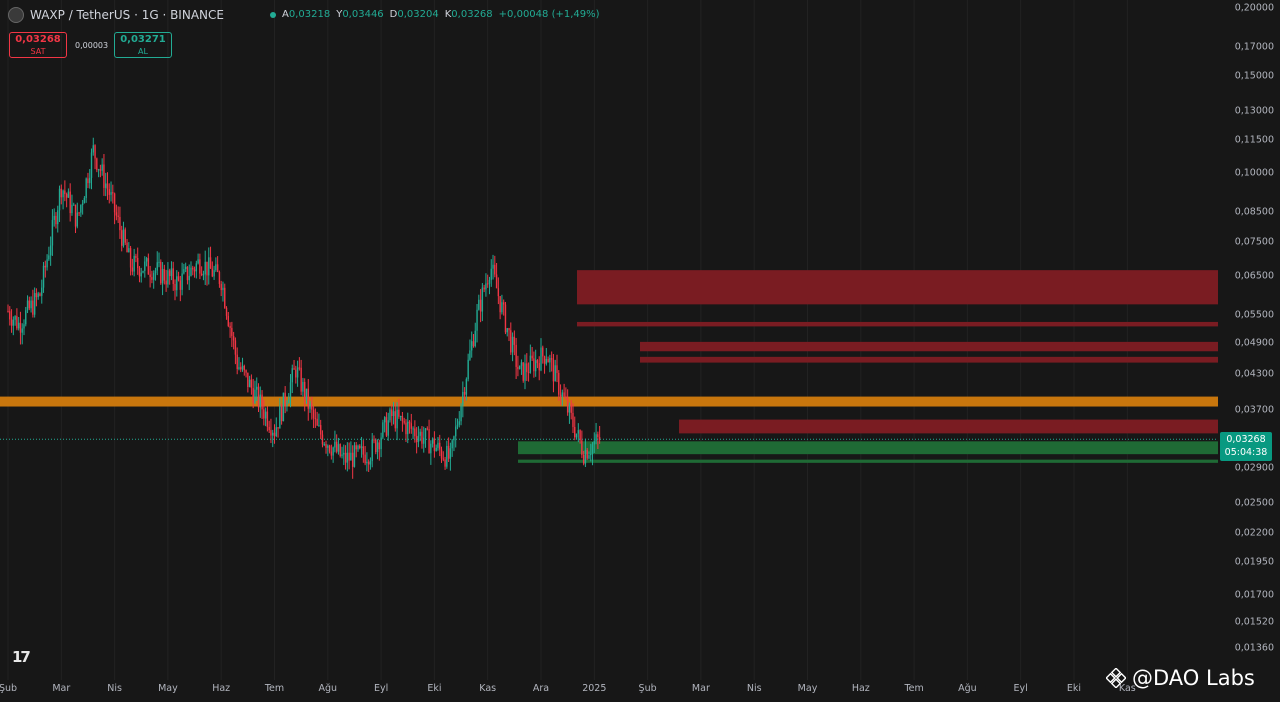 This screenshot has width=1280, height=702. What do you see at coordinates (38, 51) in the screenshot?
I see `sell-label: SAT` at bounding box center [38, 51].